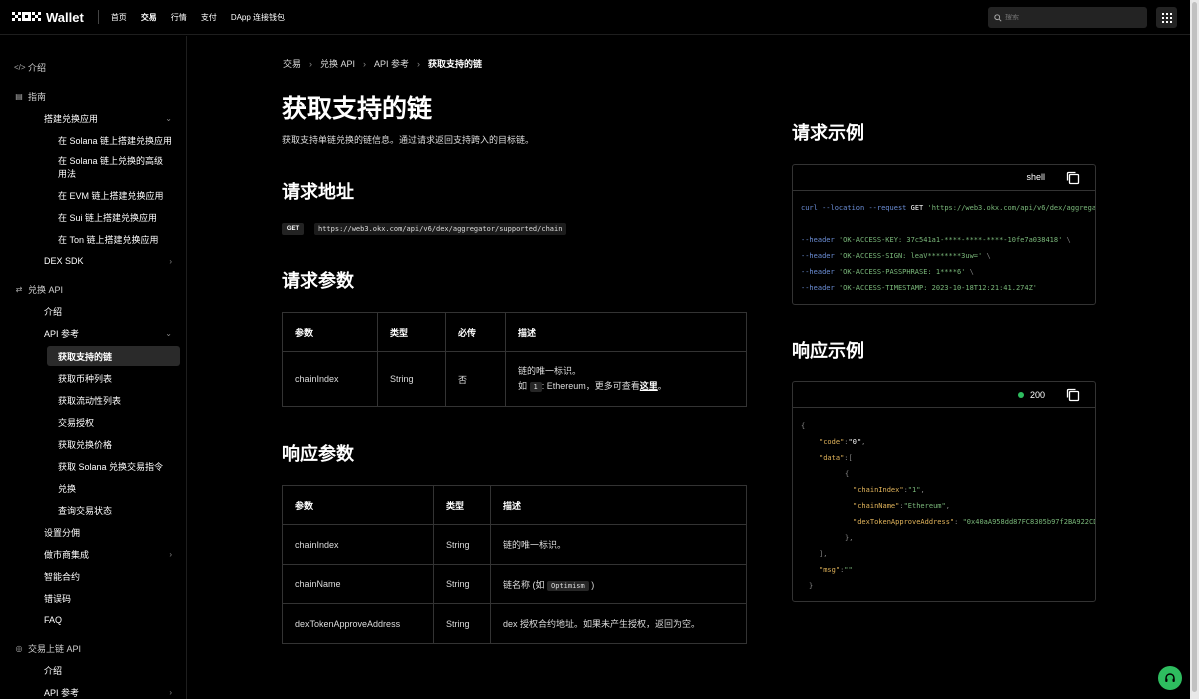 Image resolution: width=1199 pixels, height=699 pixels. What do you see at coordinates (67, 554) in the screenshot?
I see `sidebar-item-label: 做市商集成` at bounding box center [67, 554].